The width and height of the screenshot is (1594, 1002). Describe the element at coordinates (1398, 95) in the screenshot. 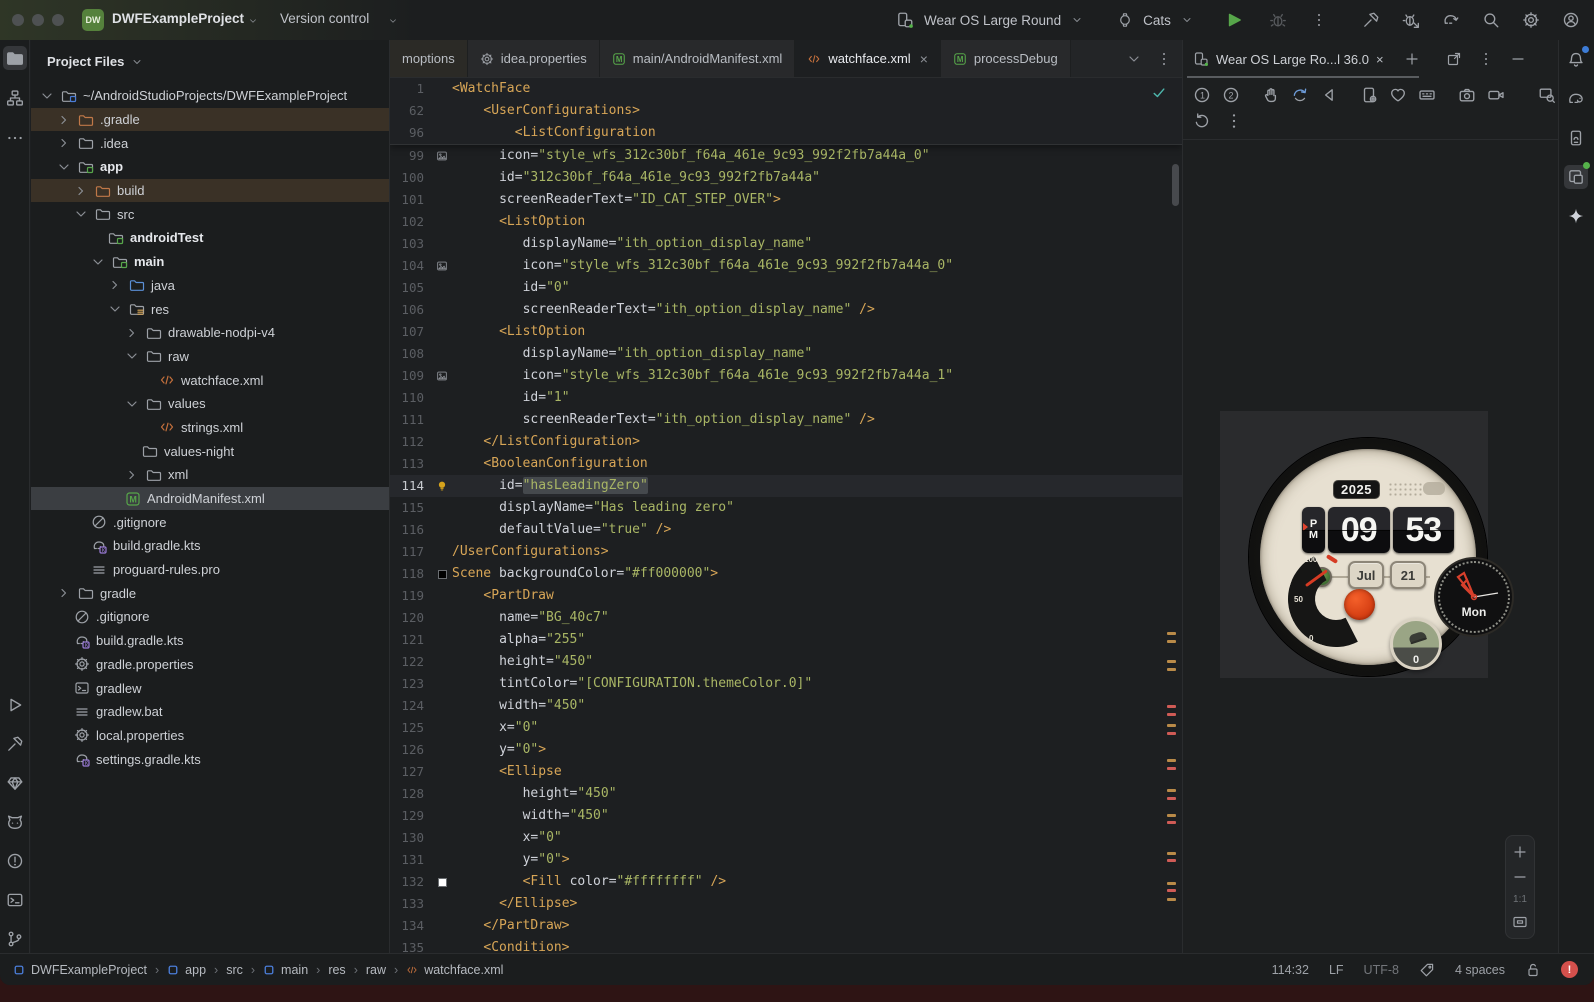

I see `heart-icon` at that location.